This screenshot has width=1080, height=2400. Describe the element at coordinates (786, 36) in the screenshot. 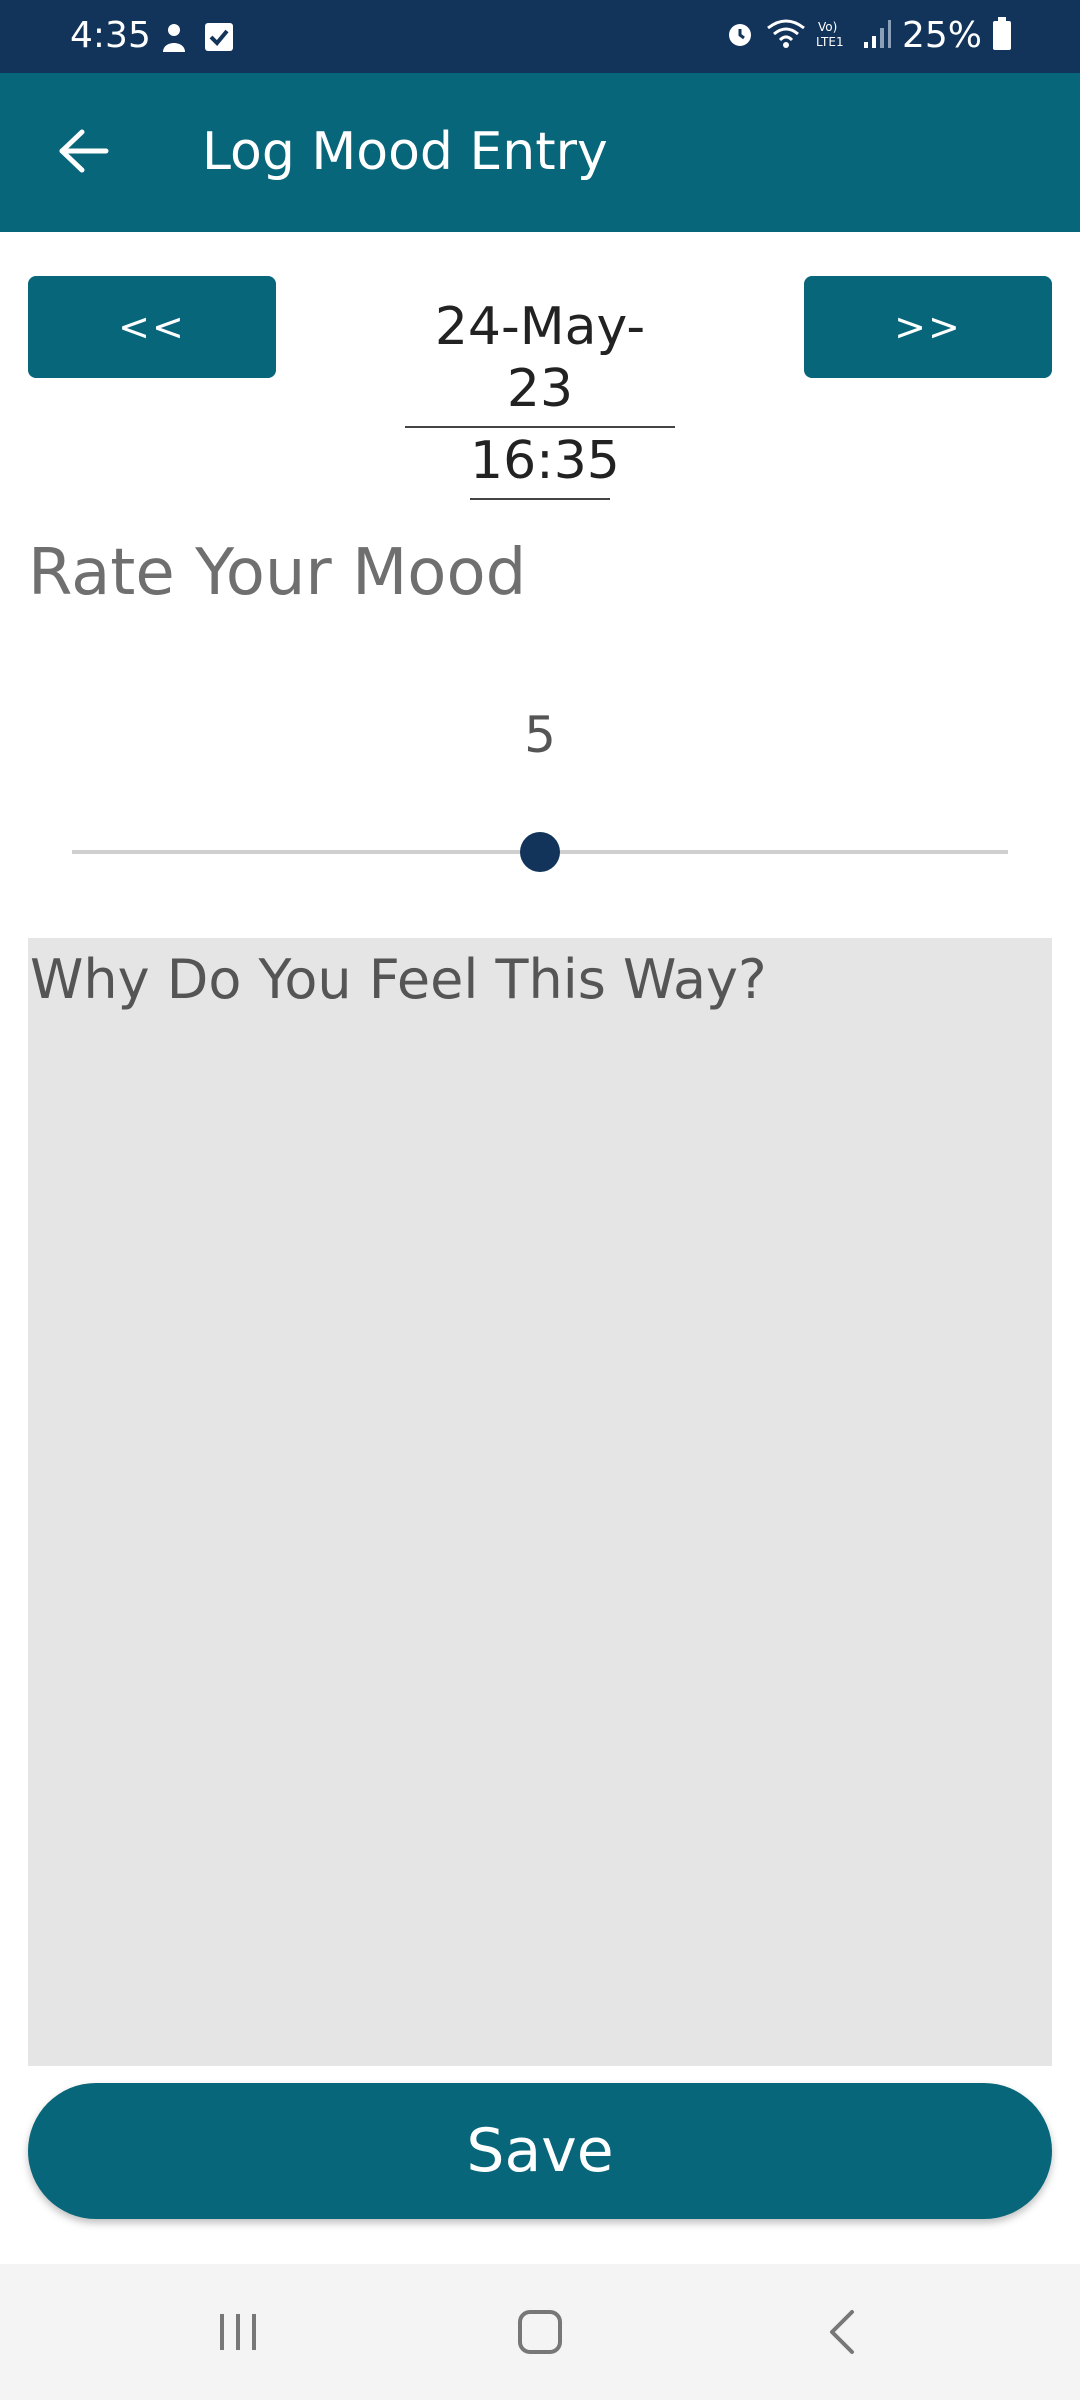

I see `wifi-icon` at that location.